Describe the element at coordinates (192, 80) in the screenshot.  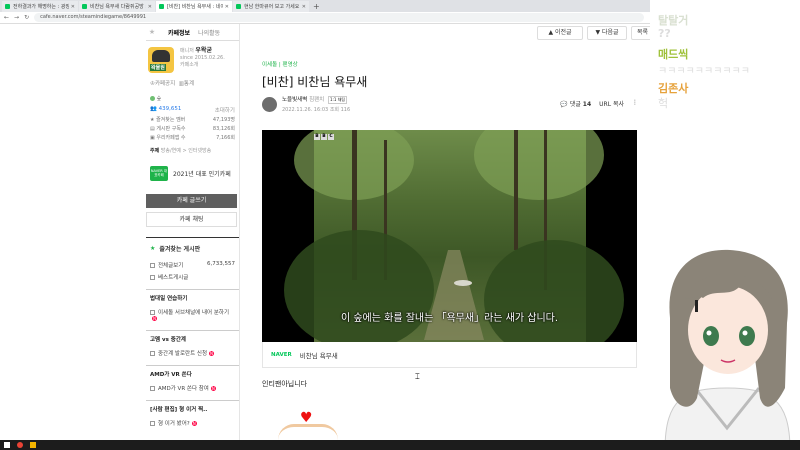
I see `cafe-grade-row: ♔카페공지 ▥통계` at that location.